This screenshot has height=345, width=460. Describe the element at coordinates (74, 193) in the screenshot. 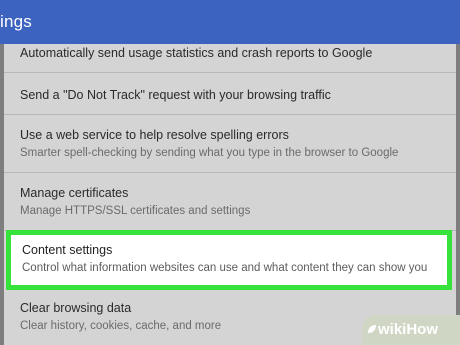

I see `setting-title: Manage certificates` at that location.